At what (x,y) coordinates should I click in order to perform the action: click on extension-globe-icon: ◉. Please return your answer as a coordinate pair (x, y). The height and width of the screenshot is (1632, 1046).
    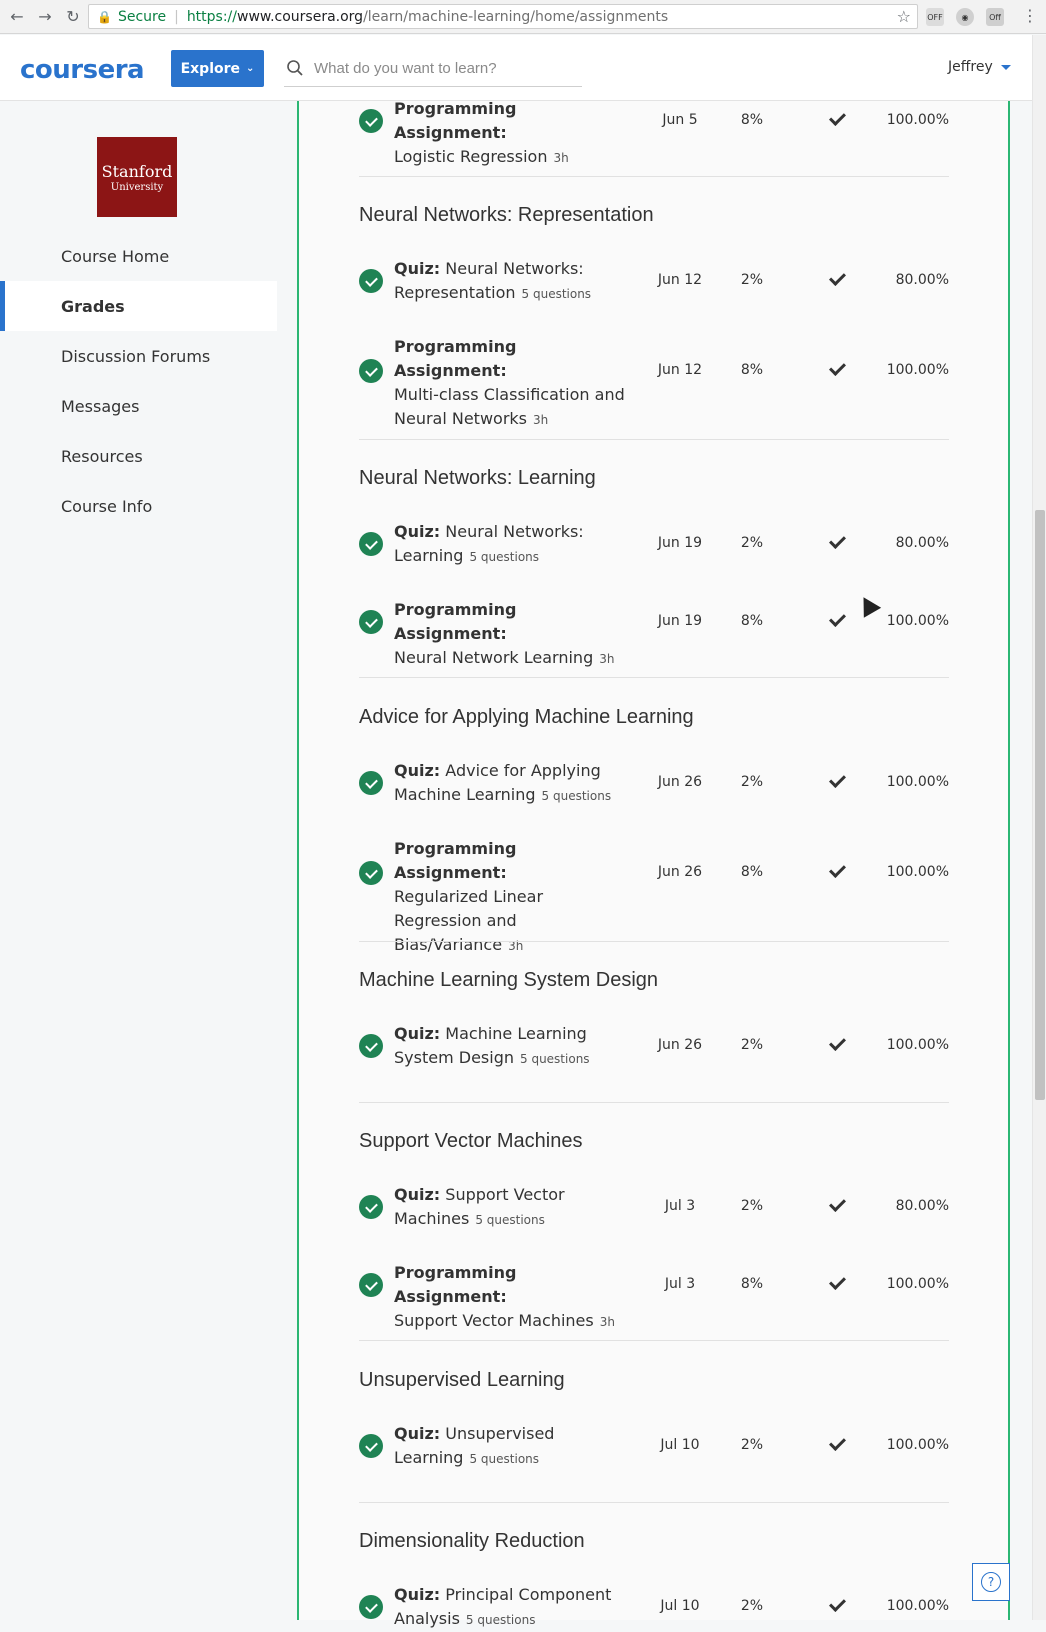
    Looking at the image, I should click on (965, 17).